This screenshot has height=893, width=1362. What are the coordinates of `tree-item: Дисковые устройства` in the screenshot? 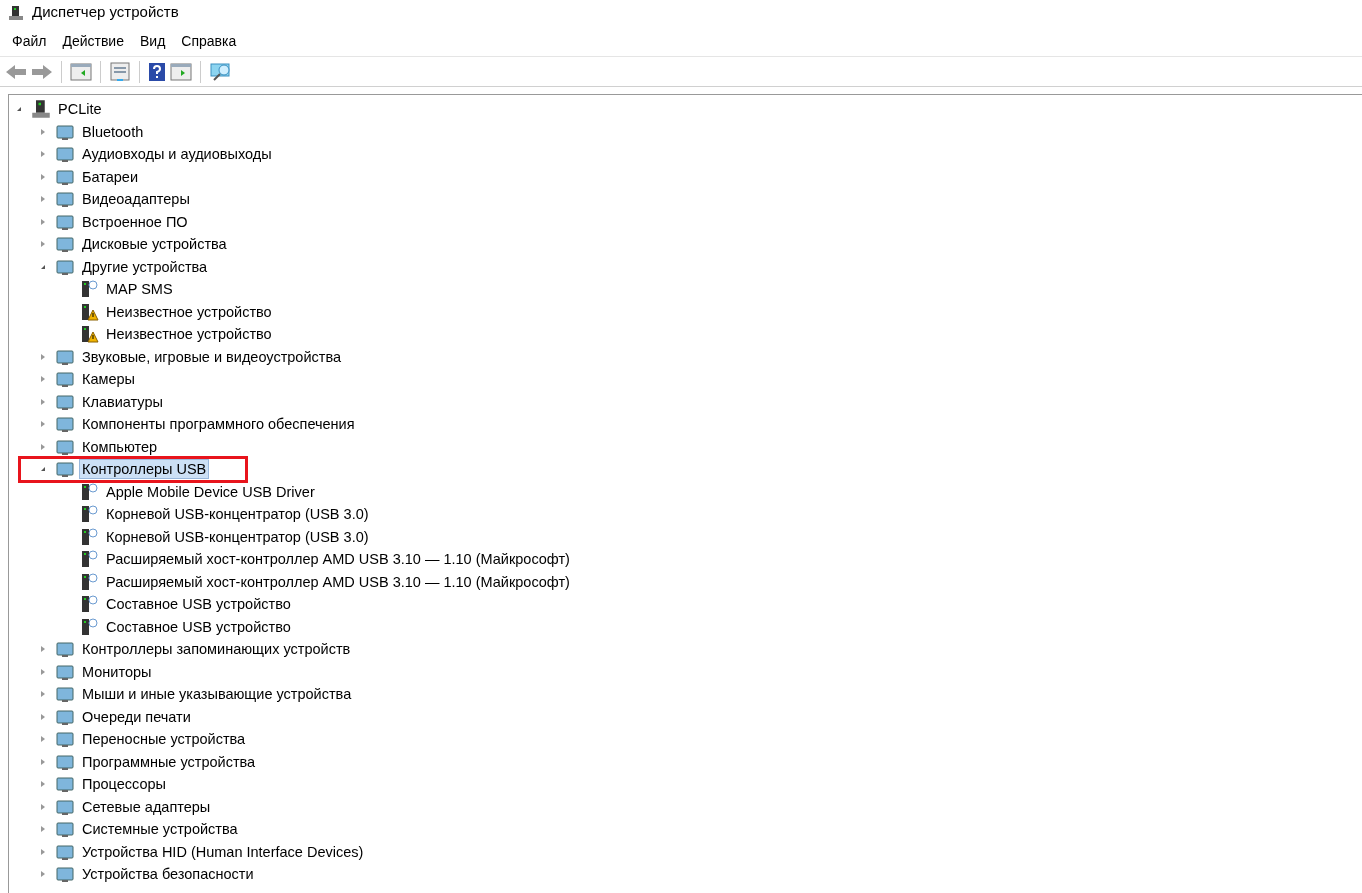 It's located at (154, 244).